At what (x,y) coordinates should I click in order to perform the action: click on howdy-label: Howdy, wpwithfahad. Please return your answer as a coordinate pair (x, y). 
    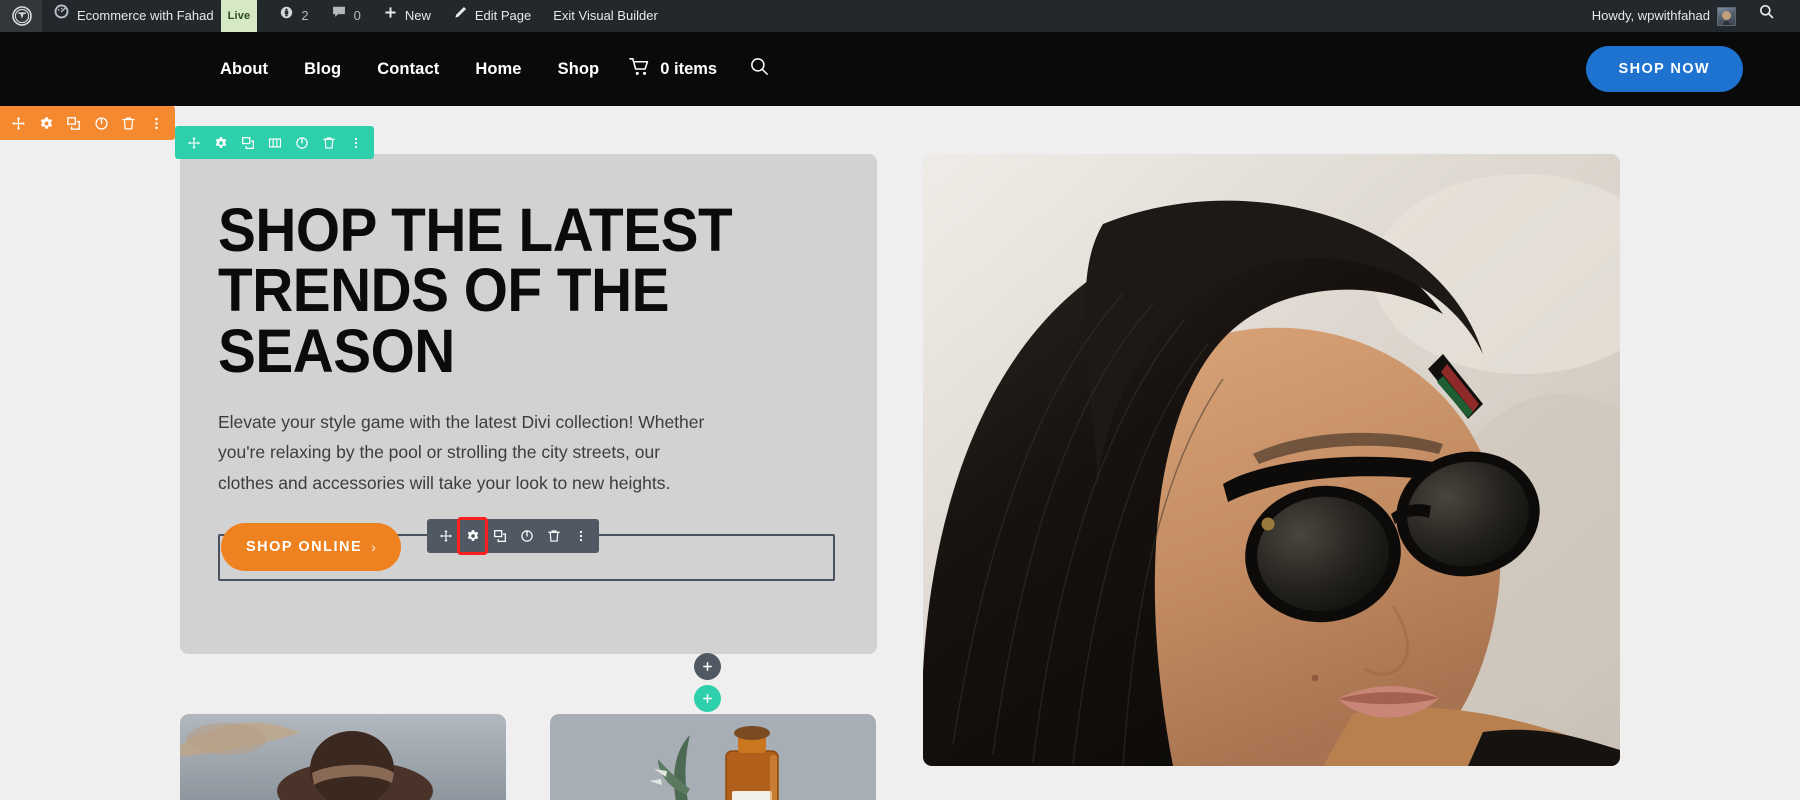
    Looking at the image, I should click on (1650, 15).